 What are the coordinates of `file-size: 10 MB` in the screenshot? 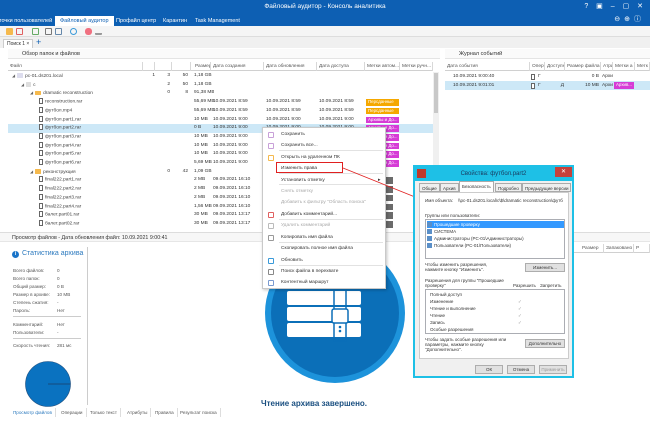 It's located at (592, 85).